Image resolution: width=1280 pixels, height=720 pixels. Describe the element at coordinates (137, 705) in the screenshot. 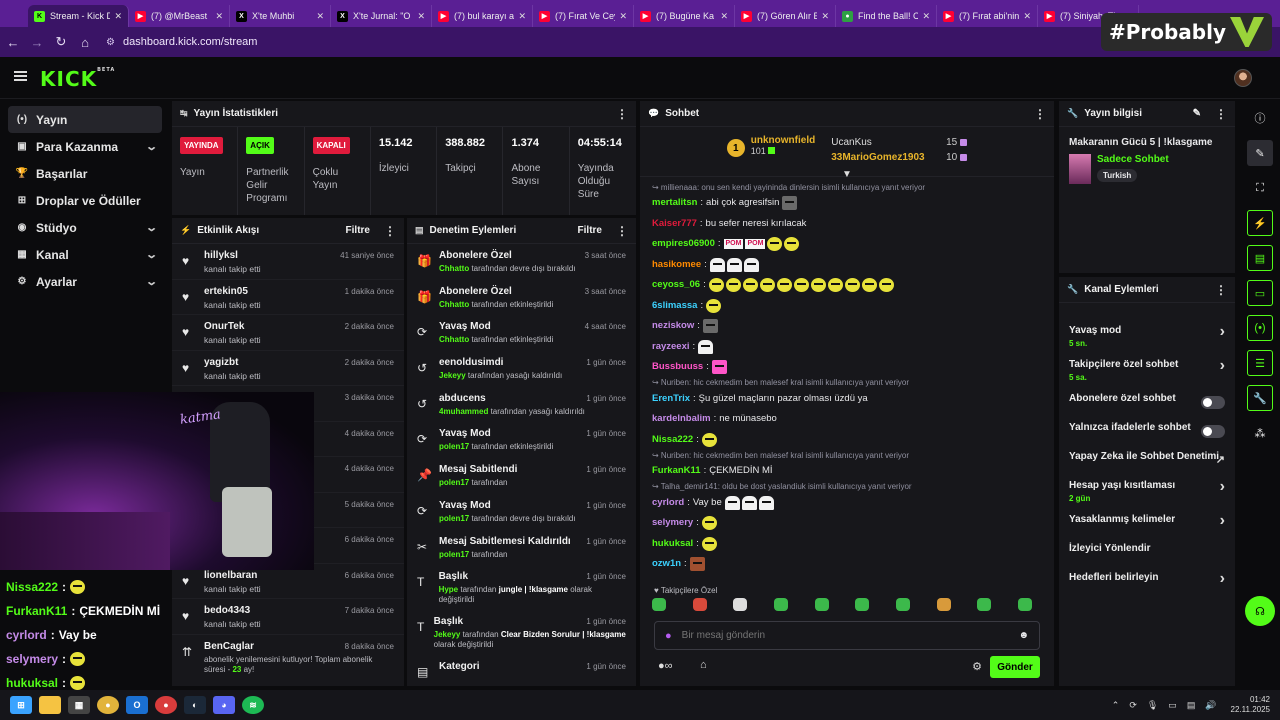

I see `outlook-icon: O` at that location.